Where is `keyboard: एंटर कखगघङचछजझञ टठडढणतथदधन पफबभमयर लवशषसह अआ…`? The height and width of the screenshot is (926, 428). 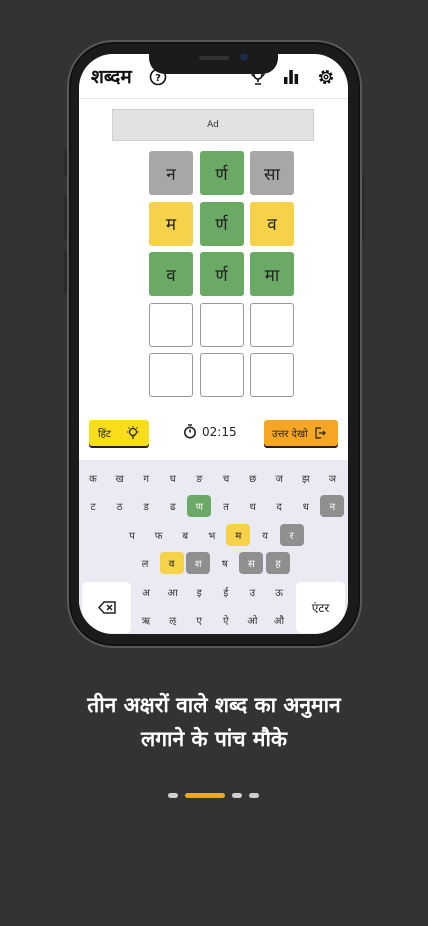
keyboard: एंटर कखगघङचछजझञ टठडढणतथदधन पफबभमयर लवशषसह अआ… is located at coordinates (213, 547).